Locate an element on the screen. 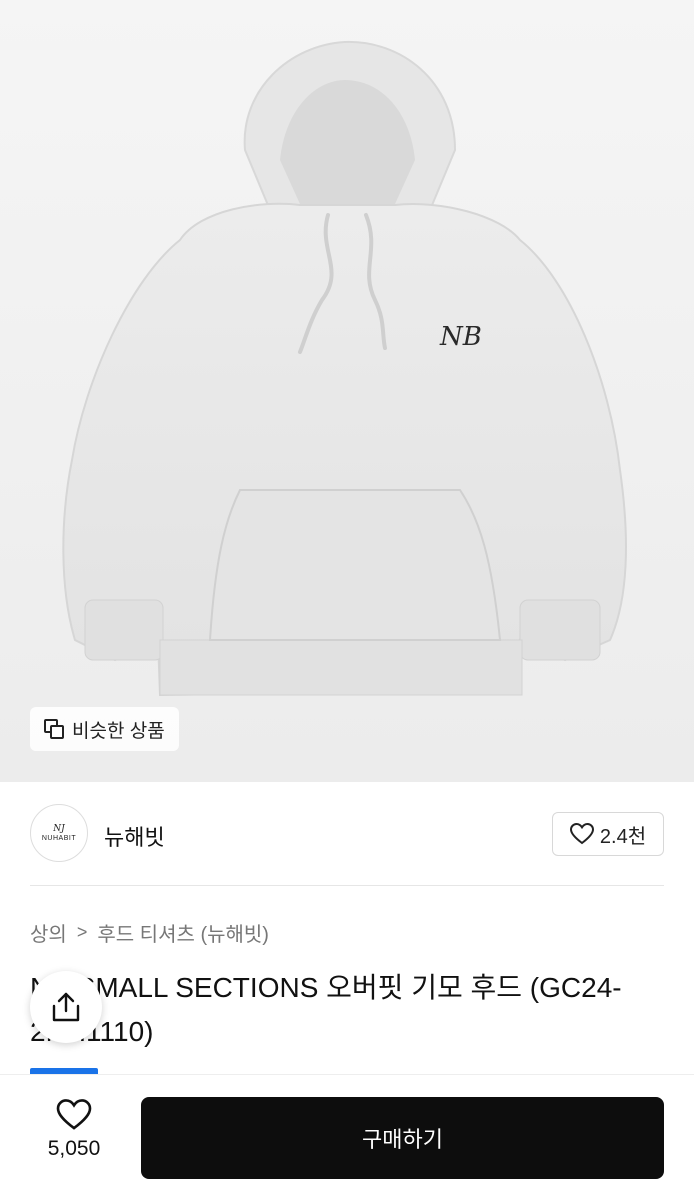  bottom-action-bar: 5,050 구매하기 is located at coordinates (347, 1137).